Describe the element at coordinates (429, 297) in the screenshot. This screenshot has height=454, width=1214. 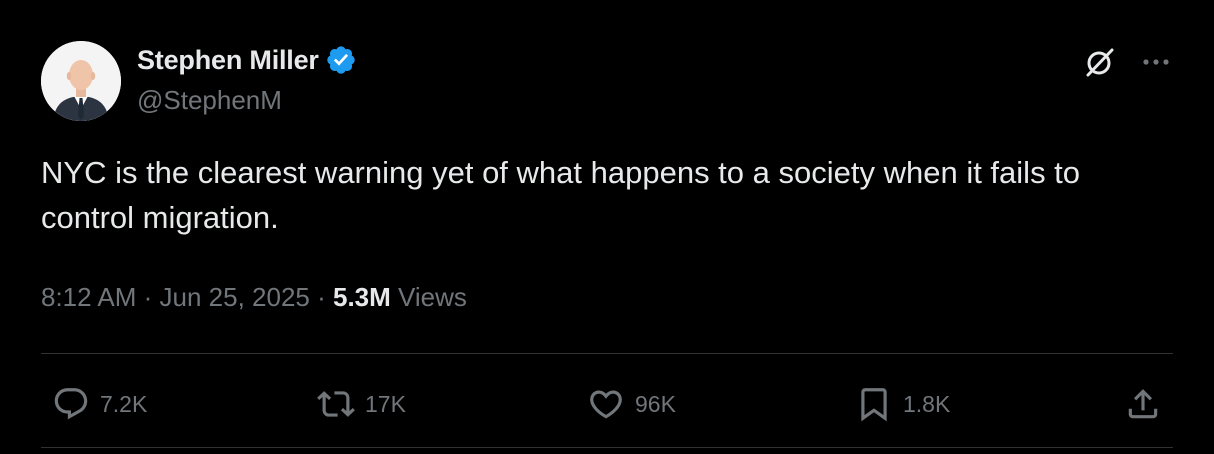
I see `views-label: Views` at that location.